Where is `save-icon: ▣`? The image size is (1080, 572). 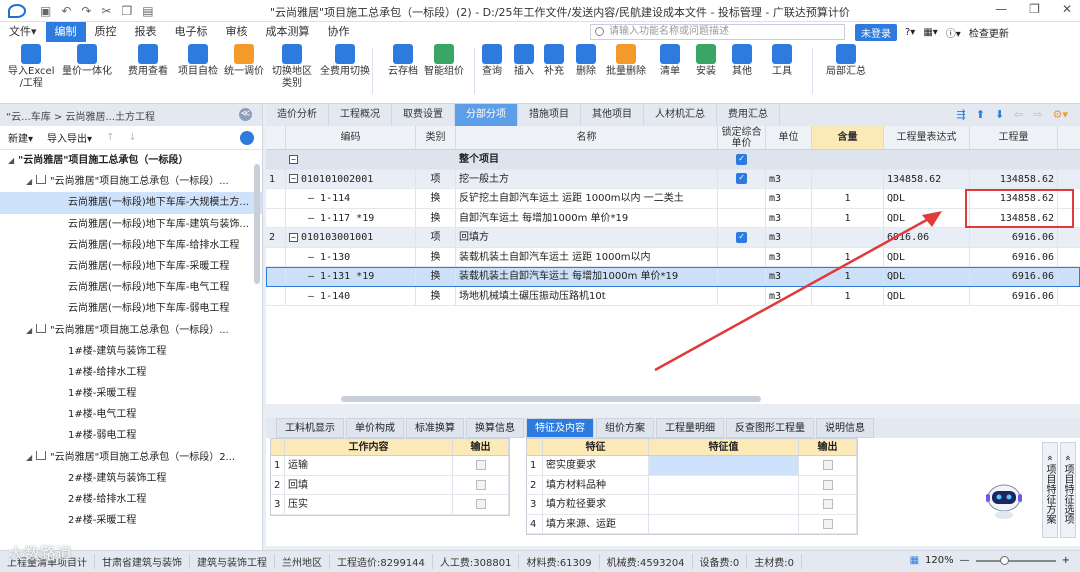
save-icon: ▣ is located at coordinates (45, 11).